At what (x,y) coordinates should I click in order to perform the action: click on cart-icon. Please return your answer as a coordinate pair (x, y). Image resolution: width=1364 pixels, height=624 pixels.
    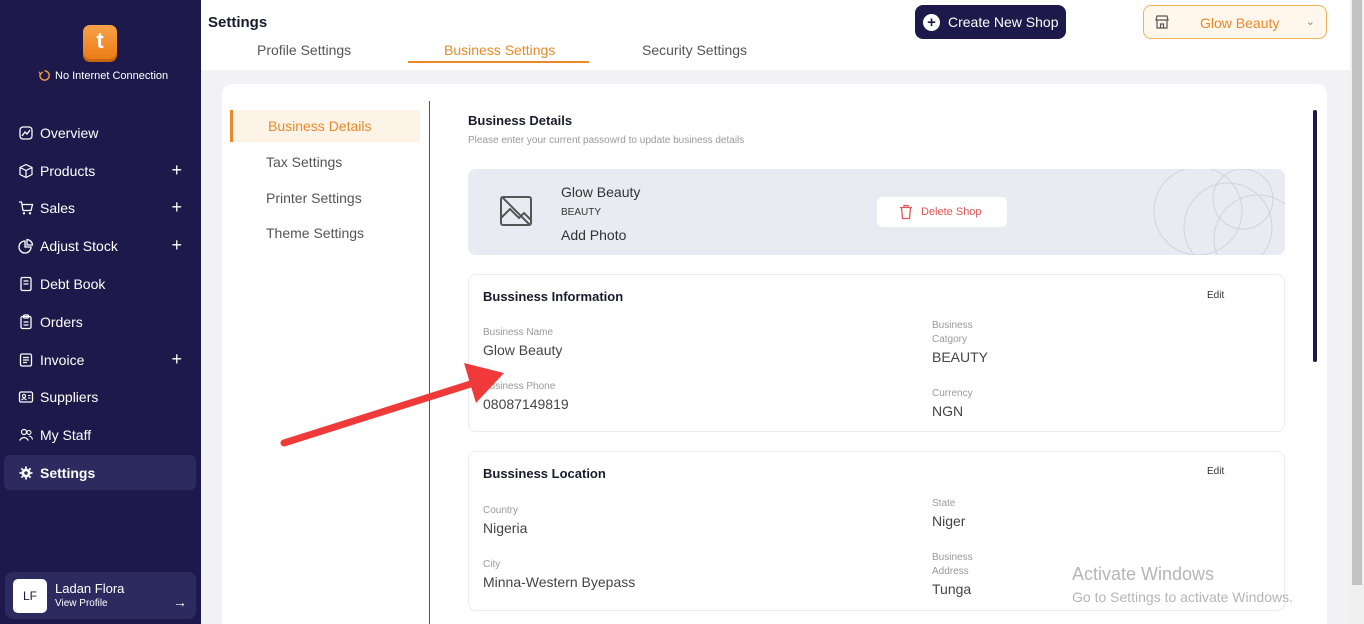
    Looking at the image, I should click on (26, 207).